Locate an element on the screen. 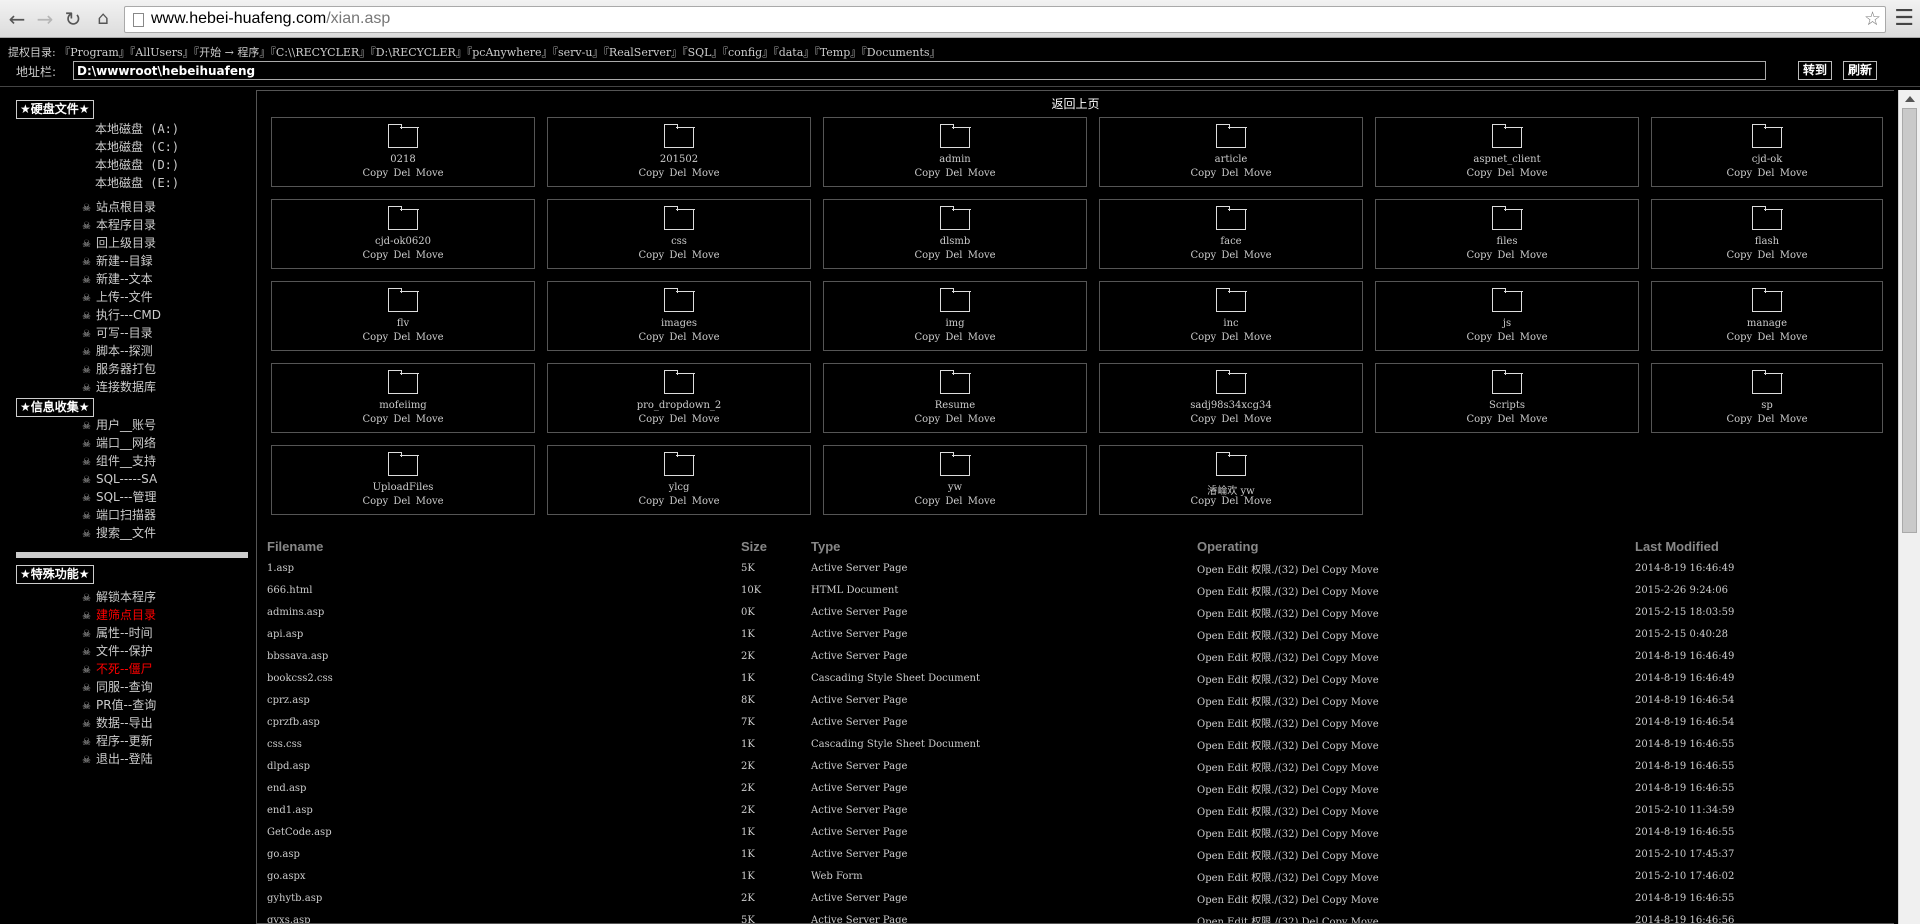 The height and width of the screenshot is (924, 1920). file-name: cprz.asp is located at coordinates (504, 700).